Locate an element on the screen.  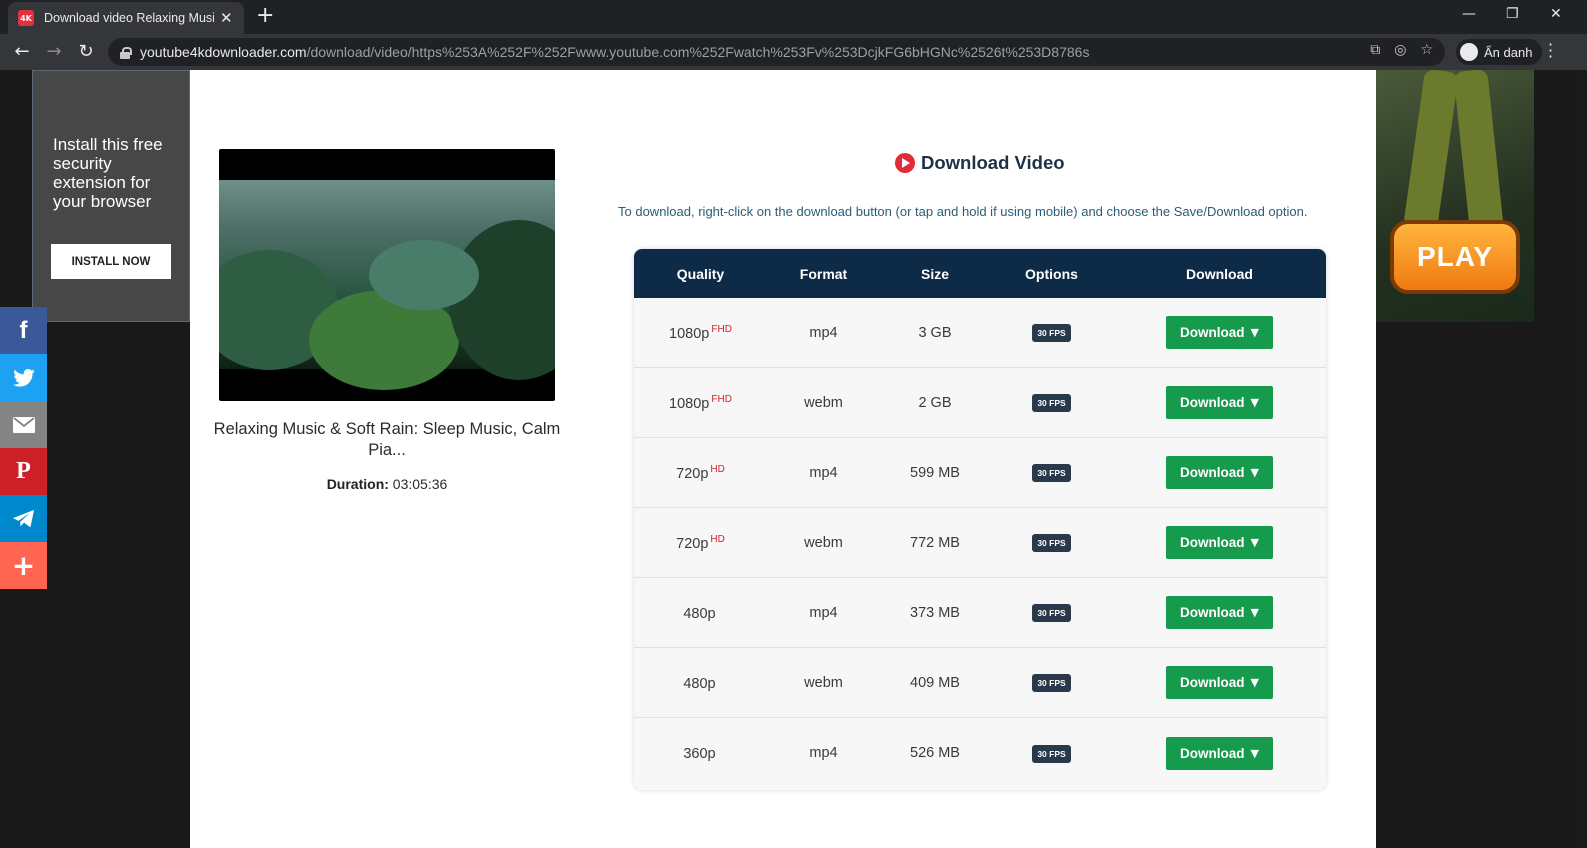
social-share-bar: f P + is located at coordinates (23, 448).